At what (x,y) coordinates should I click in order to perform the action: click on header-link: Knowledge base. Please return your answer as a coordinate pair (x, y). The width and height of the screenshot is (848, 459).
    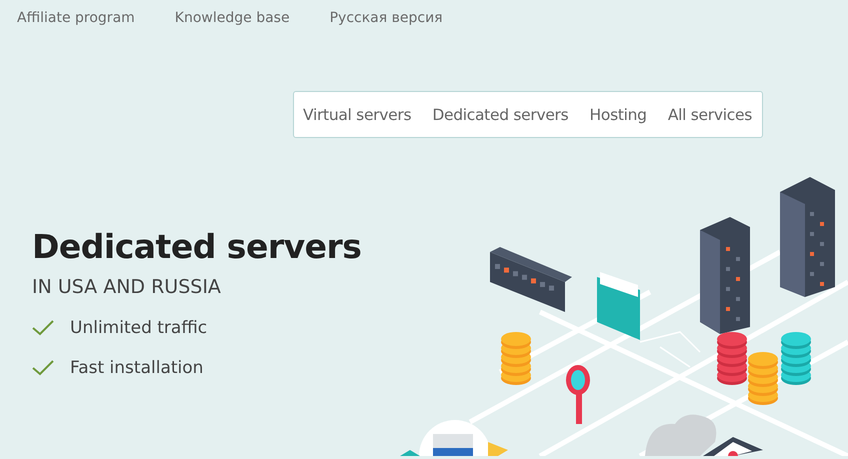
    Looking at the image, I should click on (232, 18).